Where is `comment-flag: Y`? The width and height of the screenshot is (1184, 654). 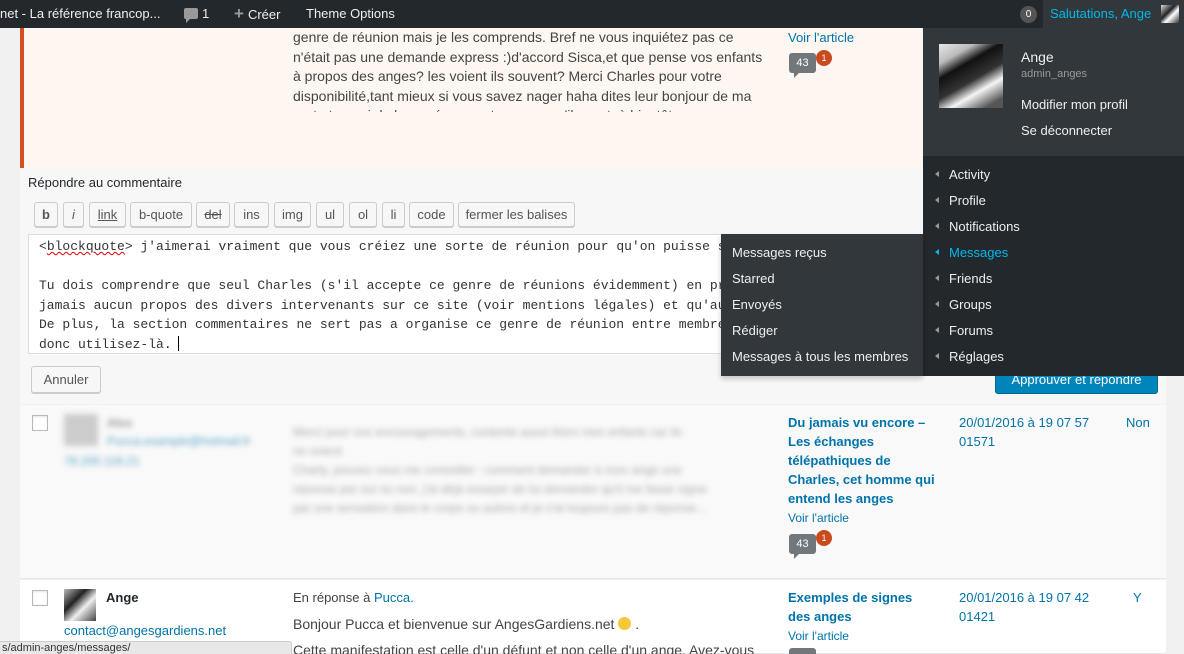
comment-flag: Y is located at coordinates (1137, 597).